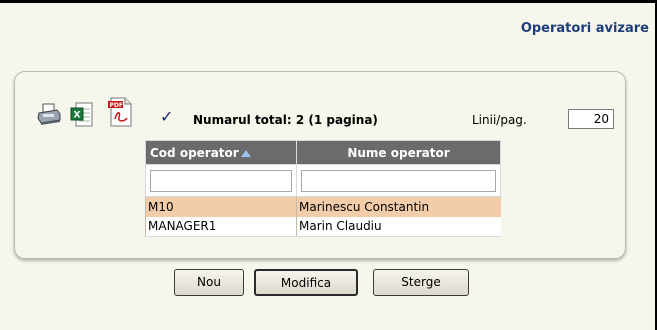  I want to click on modify-button-label: Modifica, so click(306, 283).